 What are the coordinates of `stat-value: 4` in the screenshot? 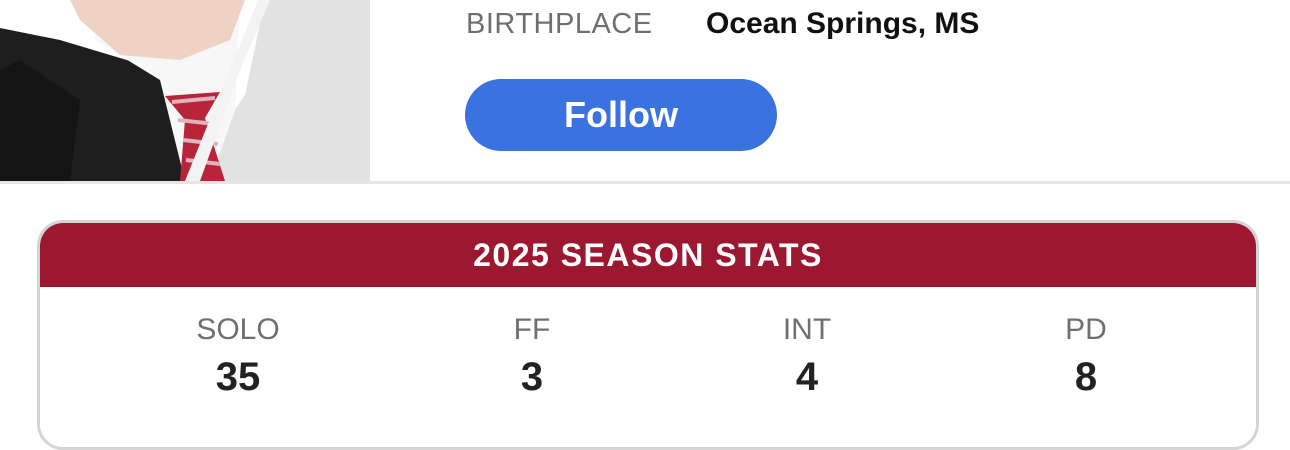 It's located at (807, 377).